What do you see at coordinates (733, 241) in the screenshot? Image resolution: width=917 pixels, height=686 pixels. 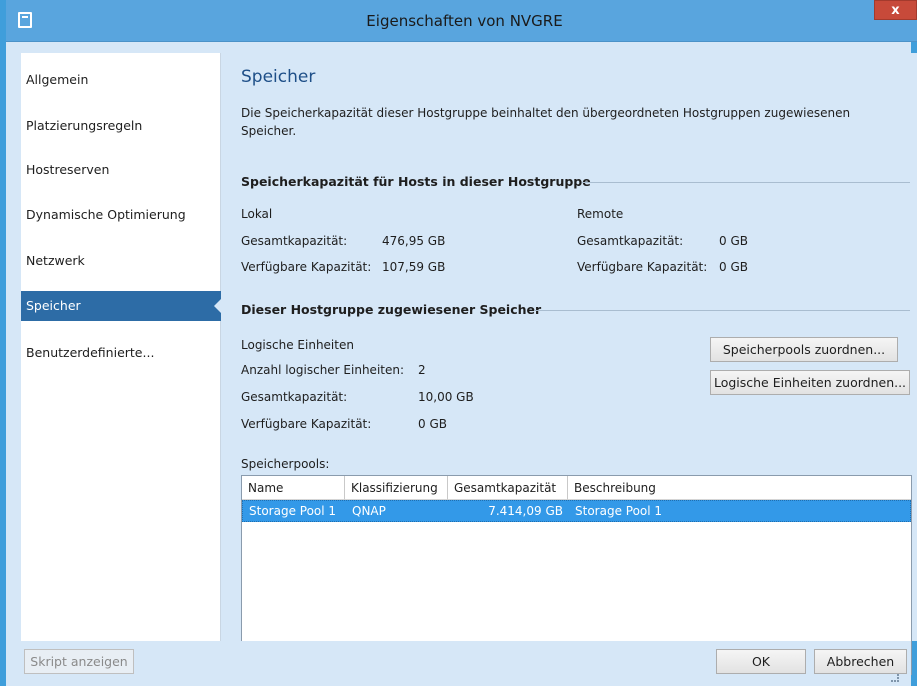 I see `remote-total-value: 0 GB` at bounding box center [733, 241].